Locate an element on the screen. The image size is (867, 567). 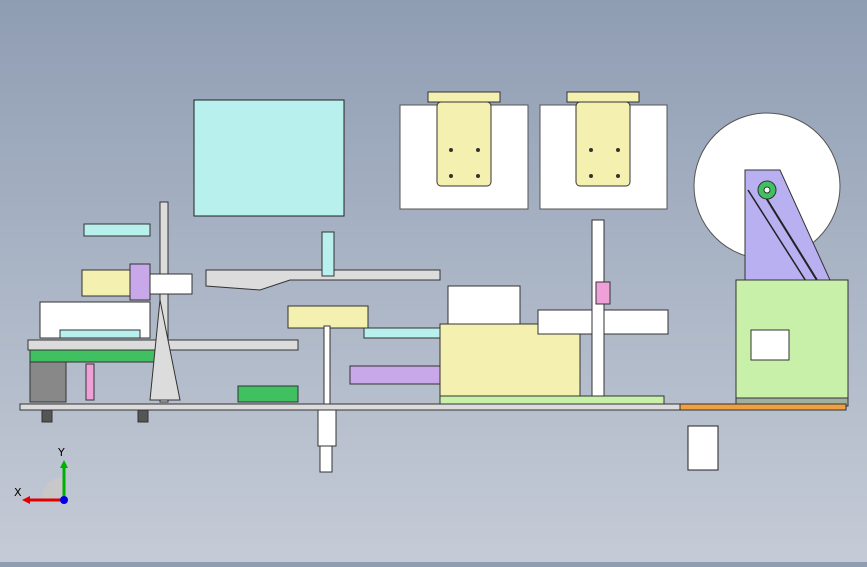
left-station is located at coordinates (163, 312).